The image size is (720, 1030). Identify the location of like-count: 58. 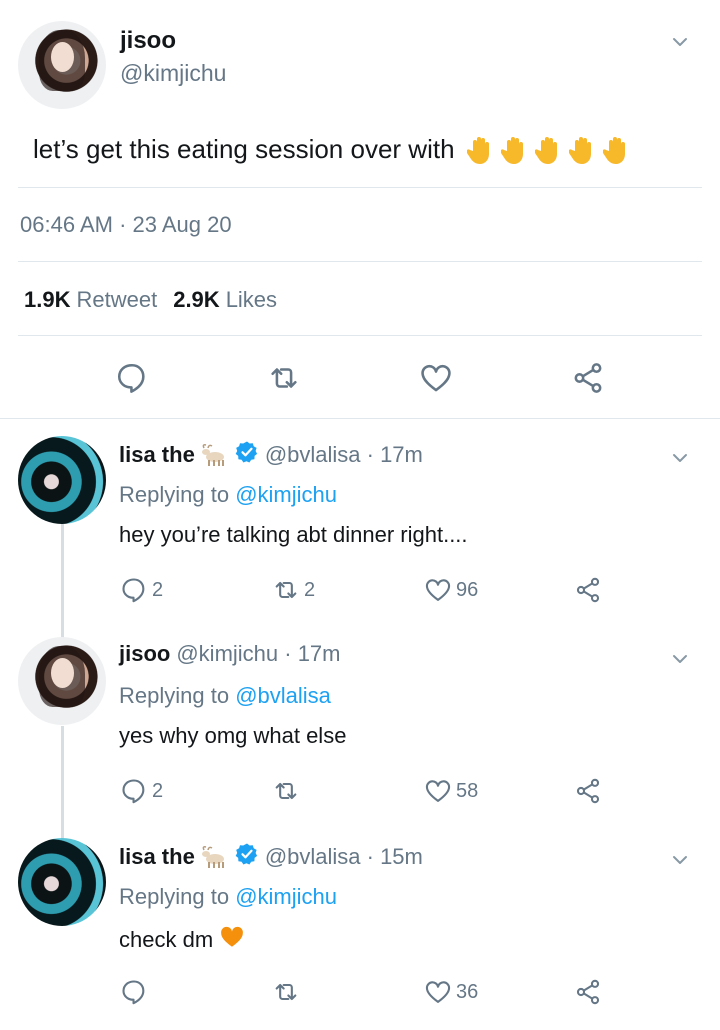
(467, 790).